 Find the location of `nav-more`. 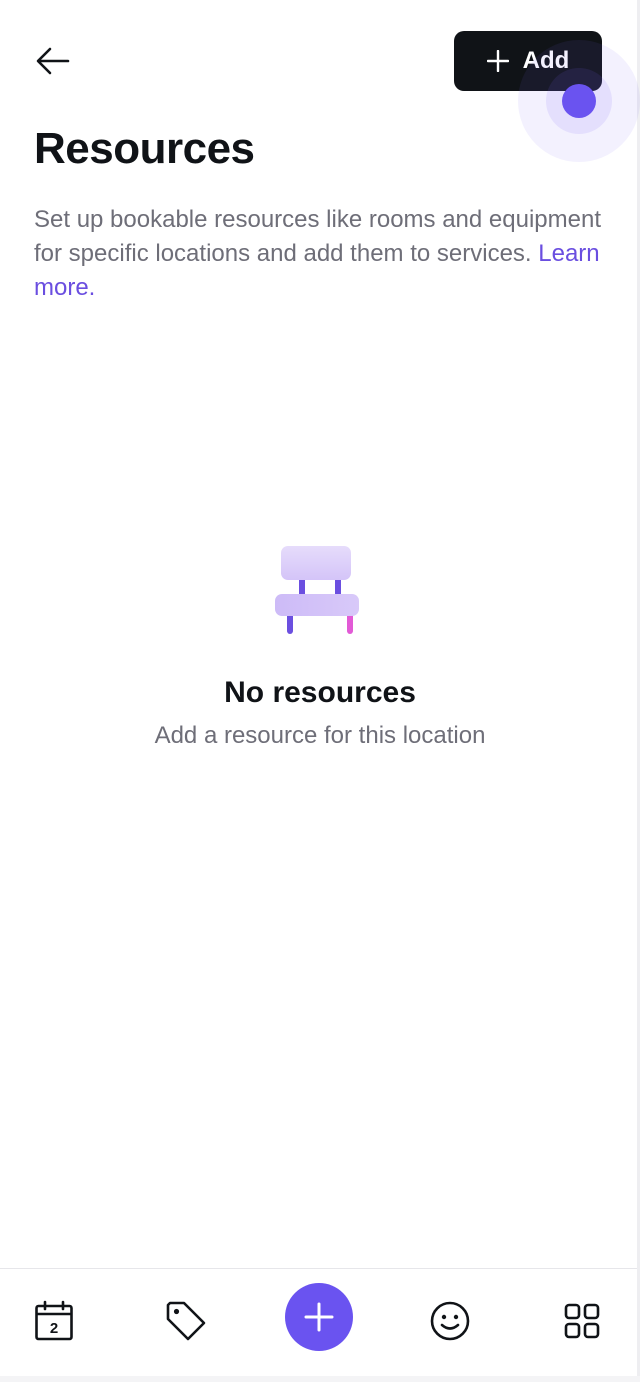

nav-more is located at coordinates (582, 1321).